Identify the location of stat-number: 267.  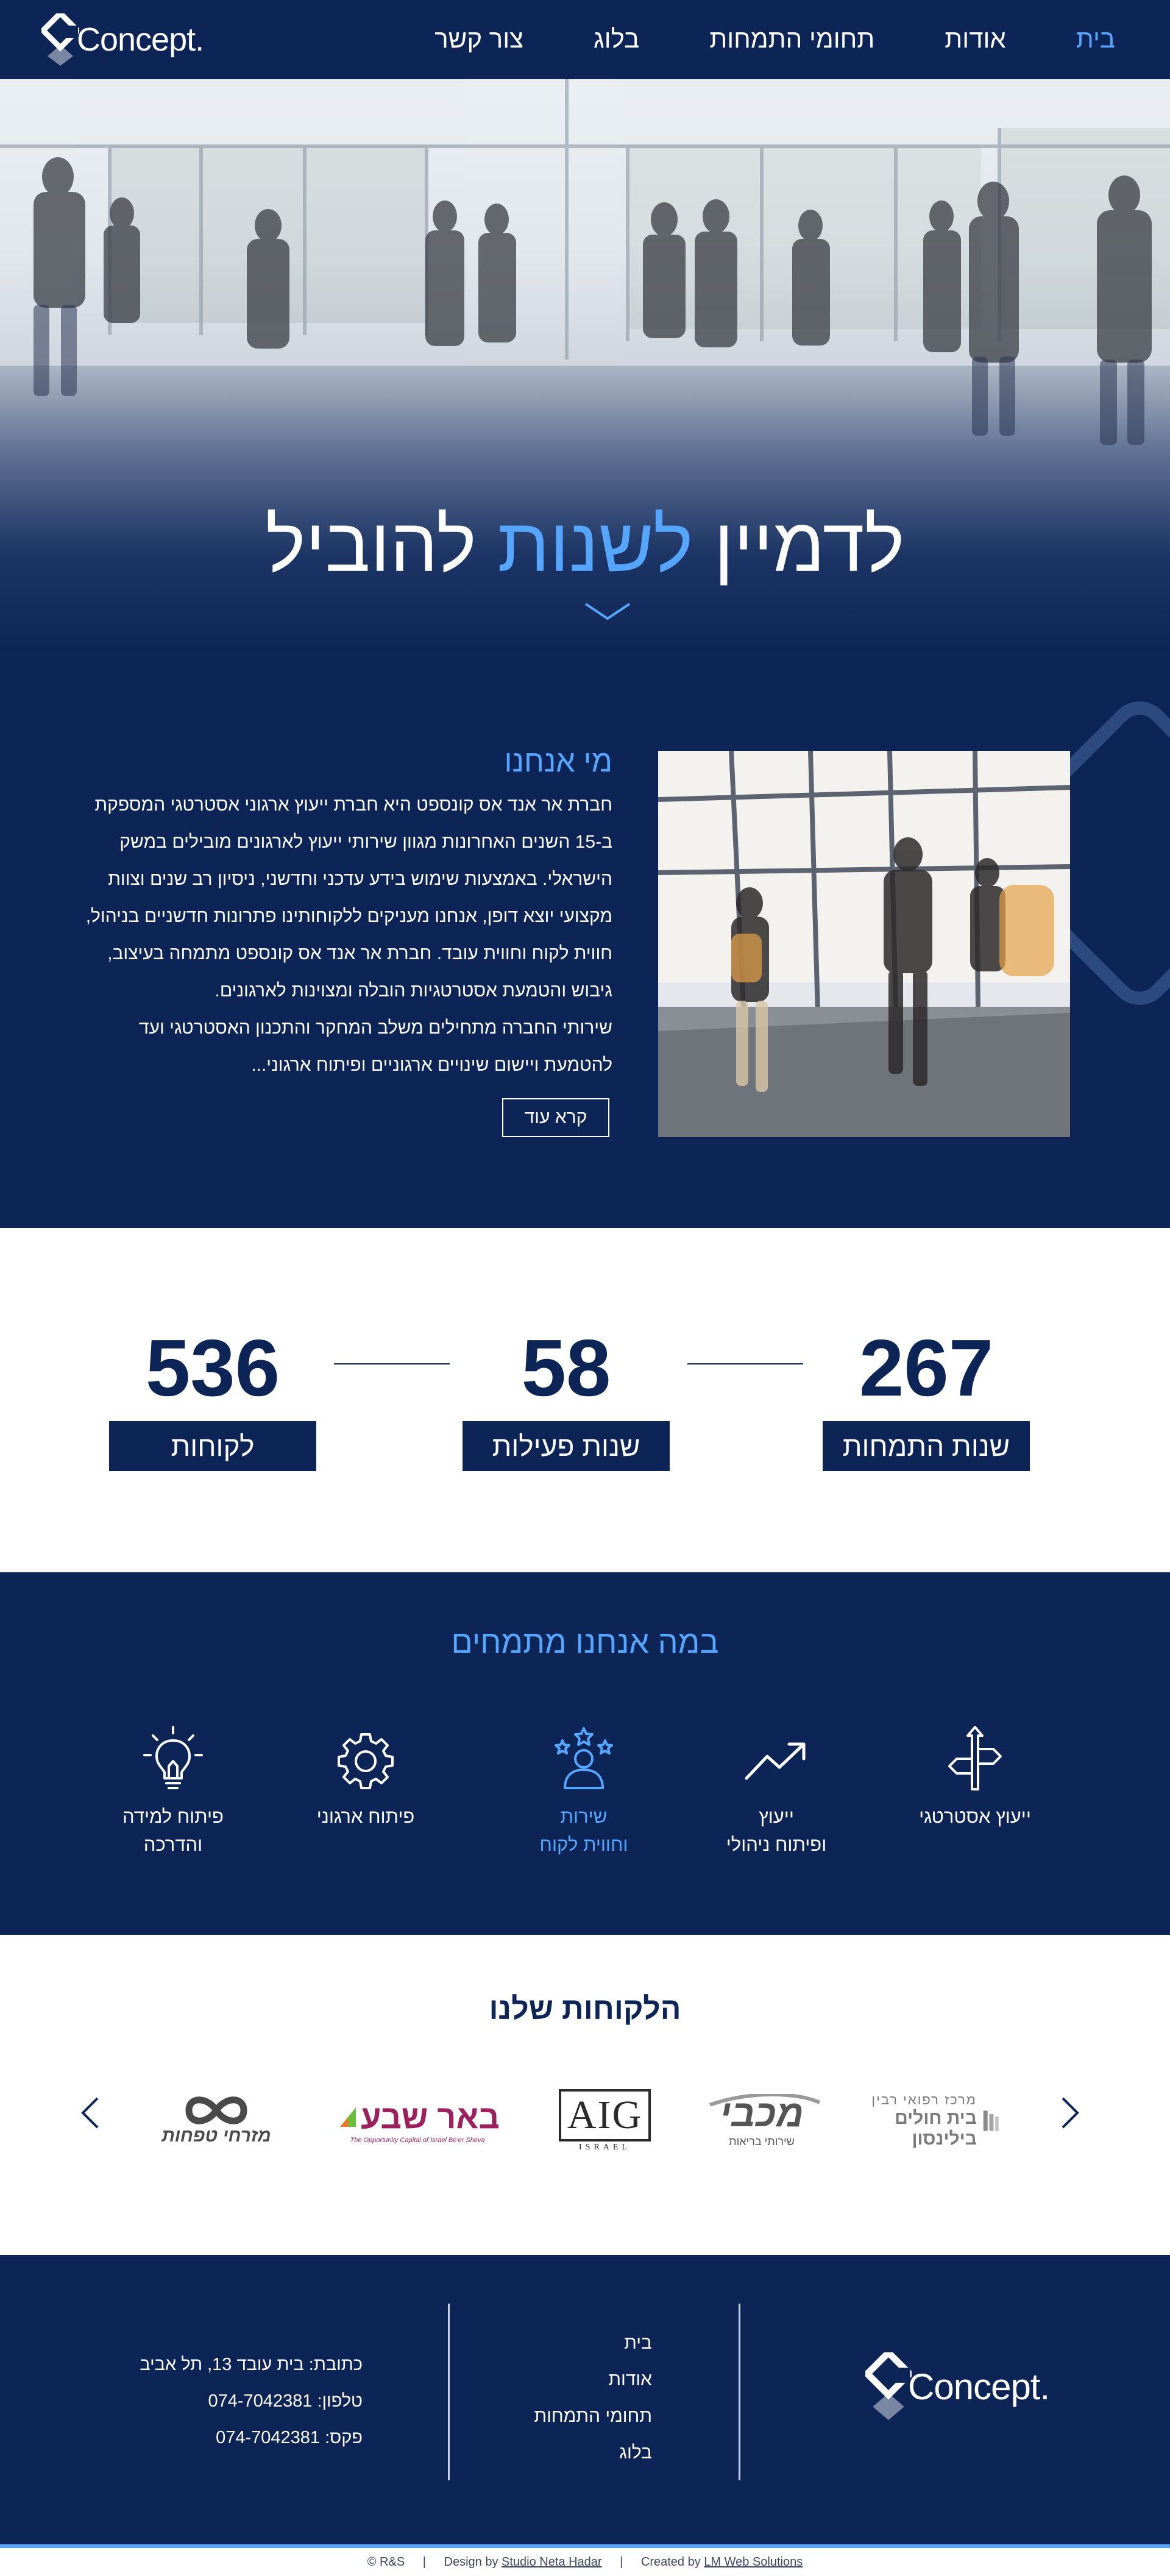
(926, 1368).